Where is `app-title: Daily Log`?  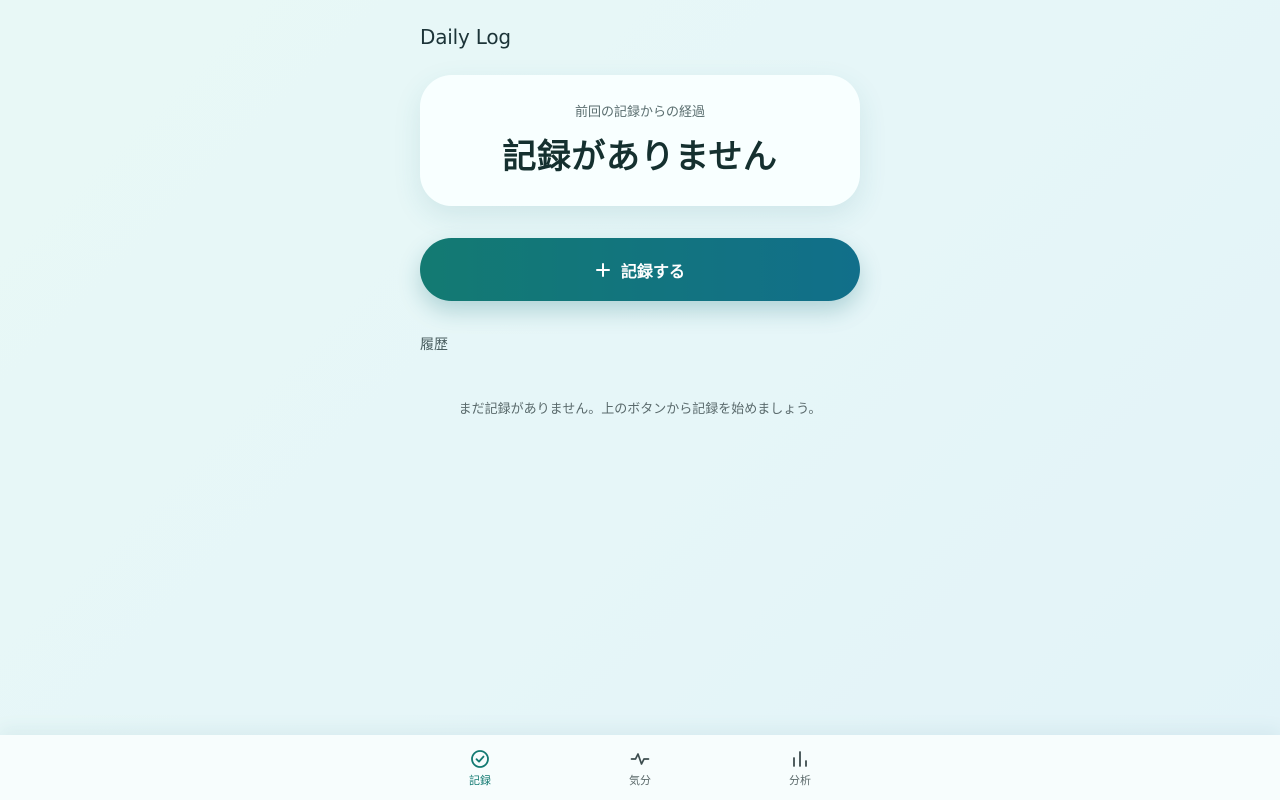
app-title: Daily Log is located at coordinates (465, 37).